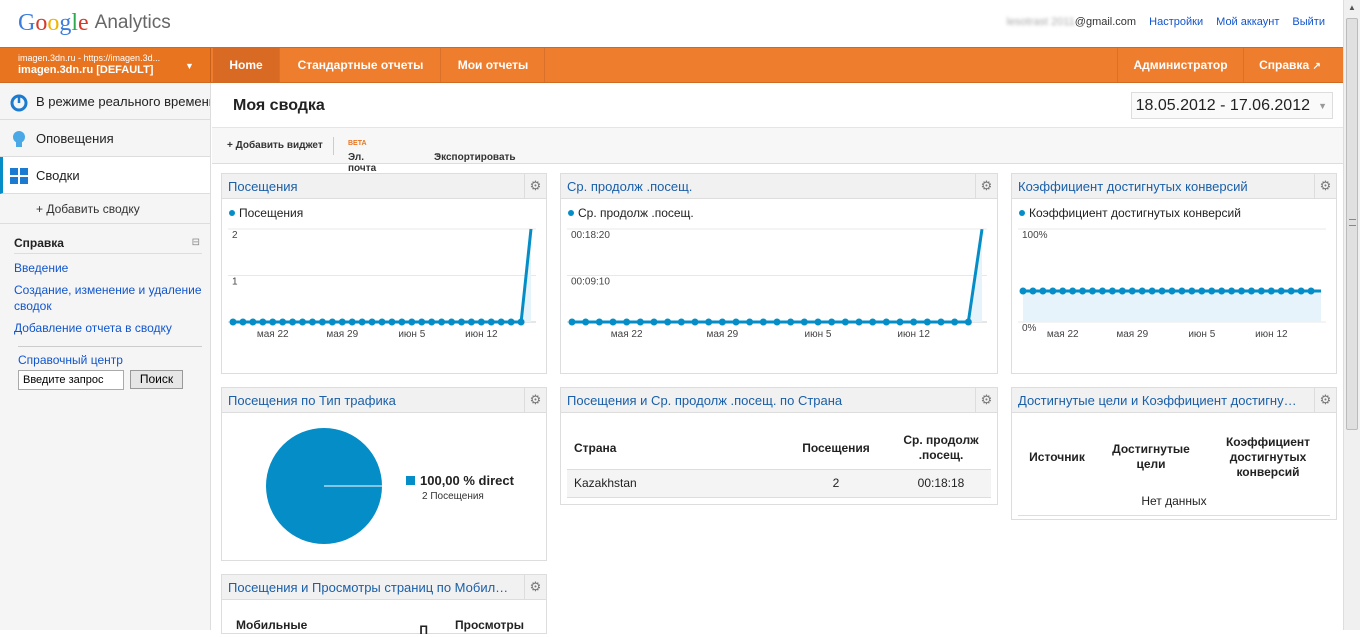 The height and width of the screenshot is (637, 1360). I want to click on help-center: Справочный центр Поиск, so click(110, 368).